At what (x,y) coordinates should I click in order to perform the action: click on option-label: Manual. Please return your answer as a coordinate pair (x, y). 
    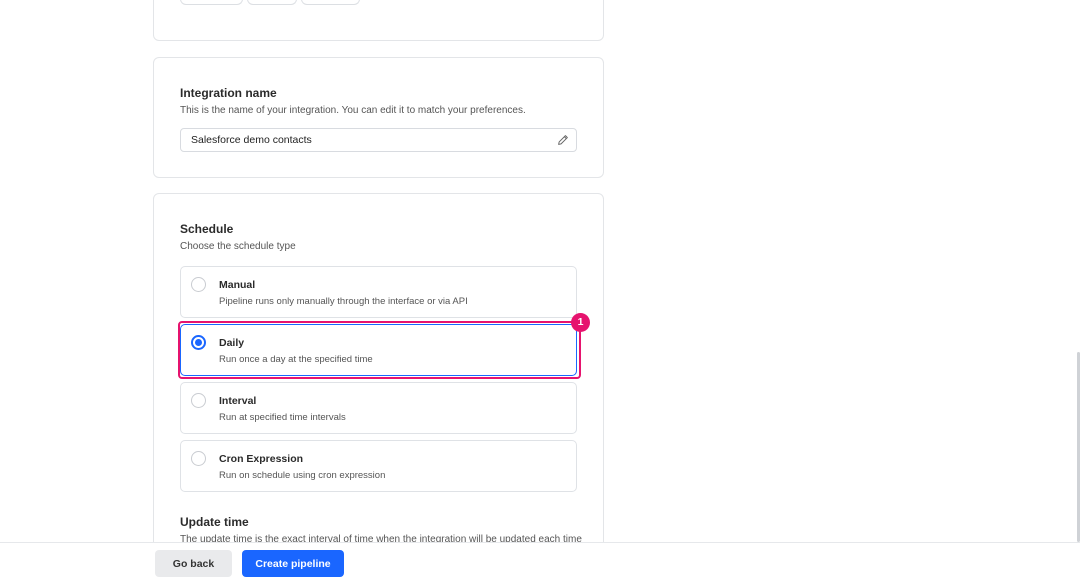
    Looking at the image, I should click on (237, 285).